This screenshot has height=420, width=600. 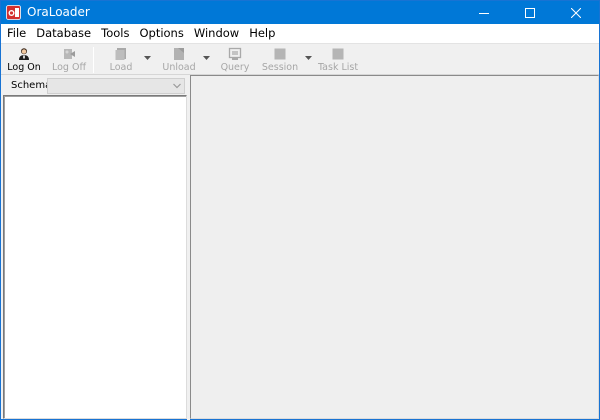 I want to click on task-list-label: Task List, so click(x=338, y=67).